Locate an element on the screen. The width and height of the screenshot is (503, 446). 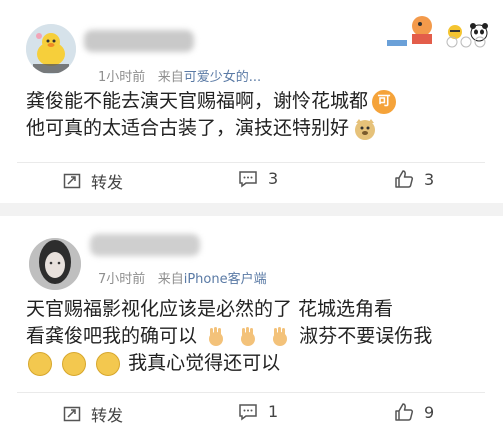
like-button: 9 is located at coordinates (414, 412).